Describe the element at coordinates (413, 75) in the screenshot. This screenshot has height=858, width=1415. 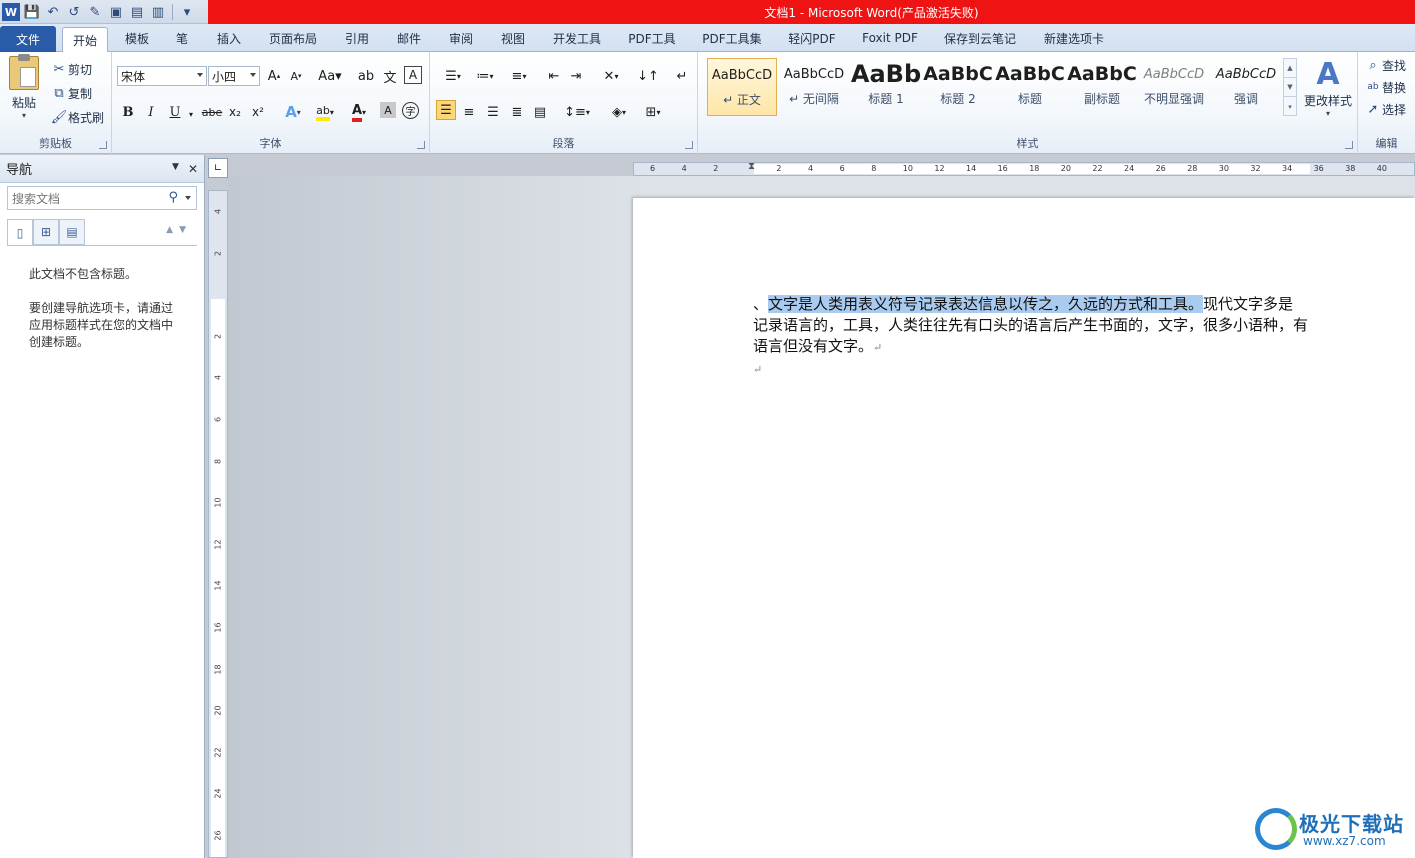
I see `char-border-icon: A` at that location.